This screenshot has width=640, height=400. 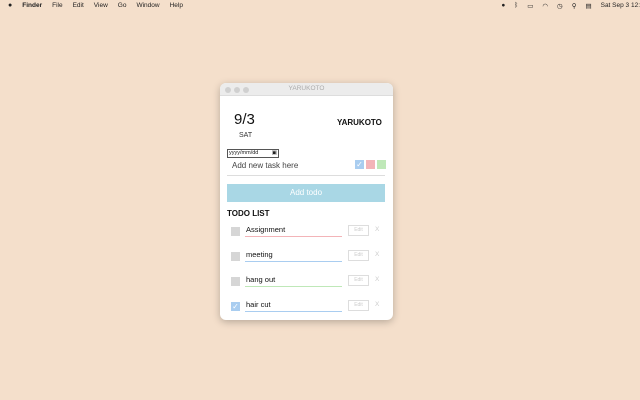 I want to click on todo-name: Assignment, so click(x=293, y=230).